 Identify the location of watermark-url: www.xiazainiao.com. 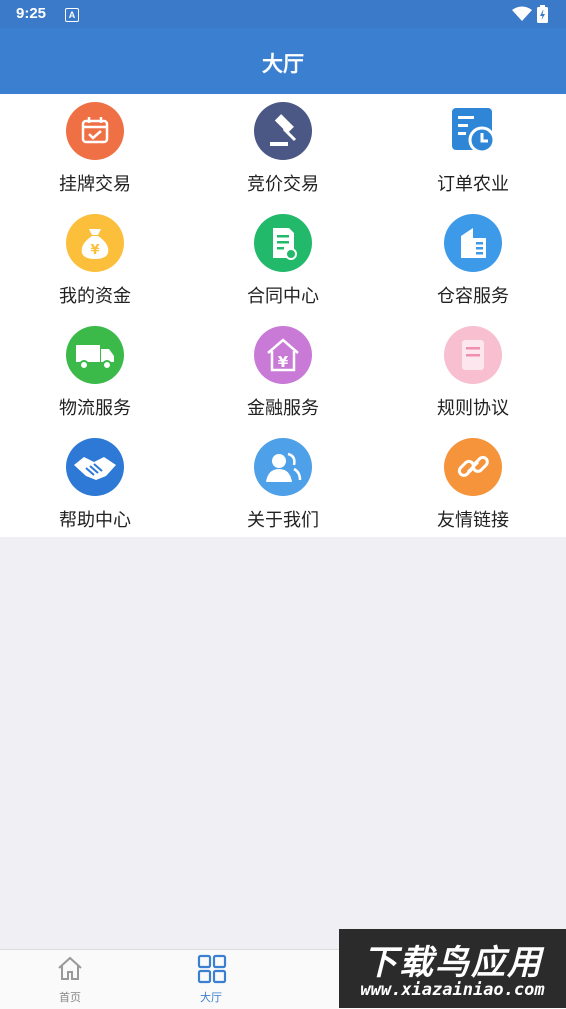
(452, 990).